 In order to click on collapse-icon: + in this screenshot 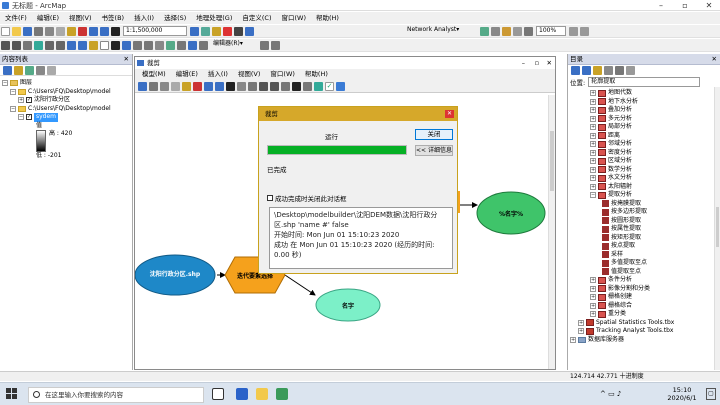, I will do `click(573, 339)`.